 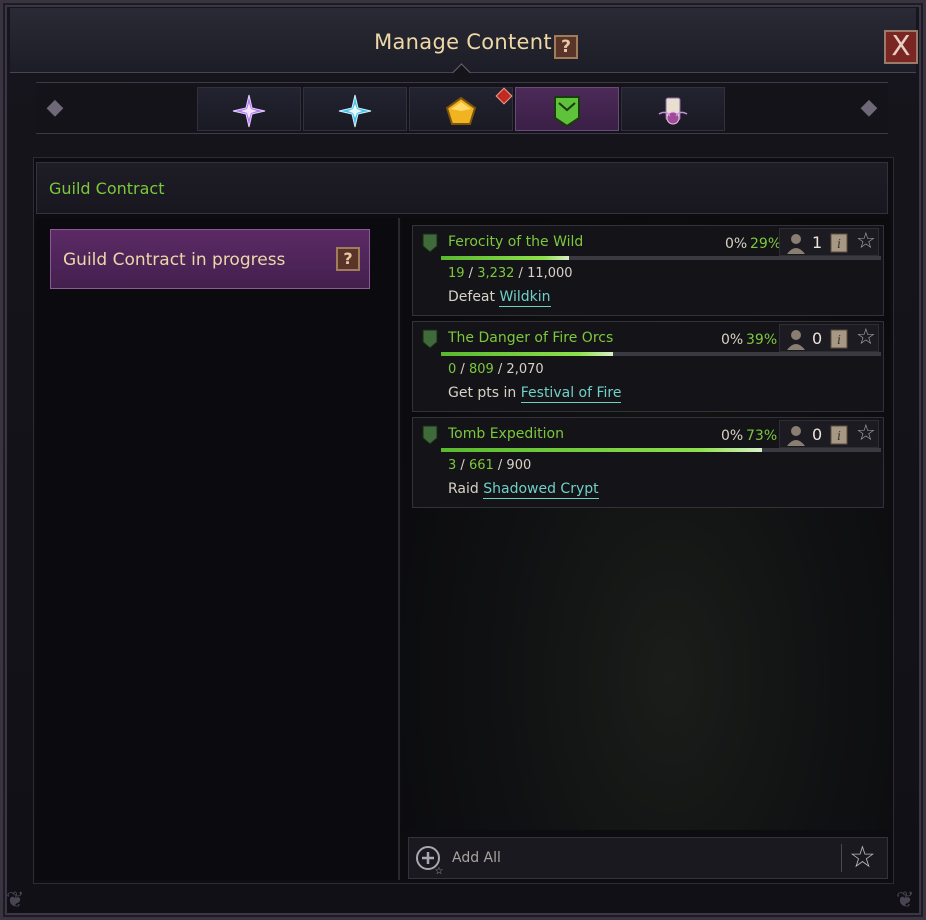 What do you see at coordinates (456, 273) in the screenshot?
I see `quest-current: 19` at bounding box center [456, 273].